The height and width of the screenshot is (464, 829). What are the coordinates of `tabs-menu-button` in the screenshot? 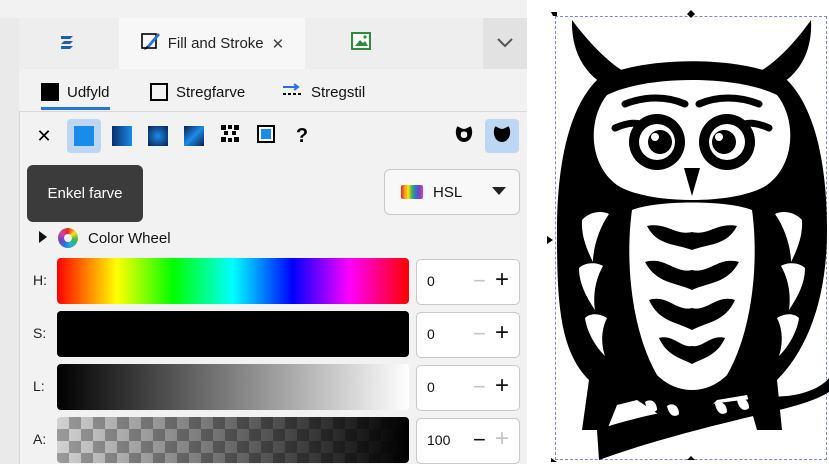 It's located at (505, 43).